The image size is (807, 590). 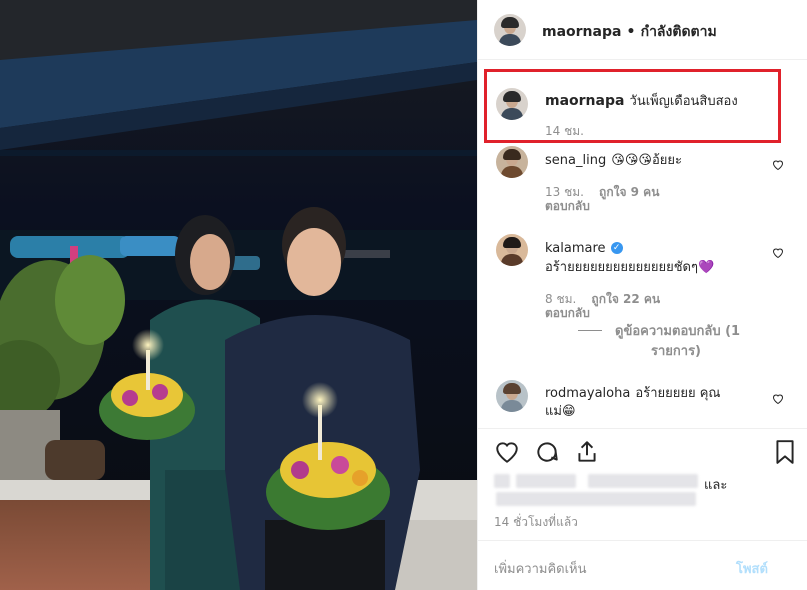 I want to click on comment-input: เพิ่มความคิดเห็น, so click(x=540, y=568).